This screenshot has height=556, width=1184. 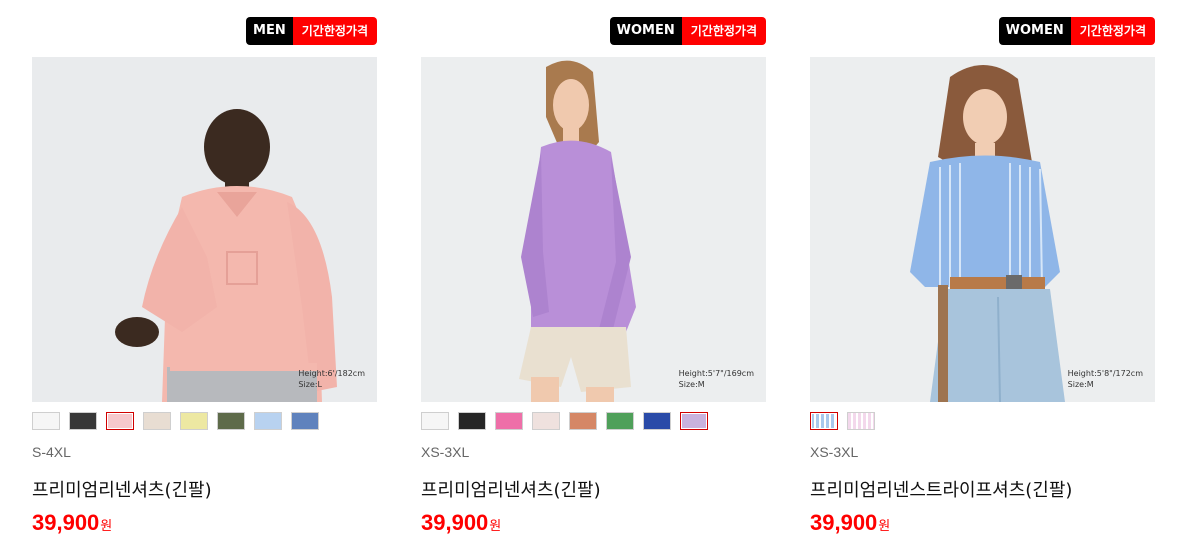 What do you see at coordinates (1105, 373) in the screenshot?
I see `model-height: Height:5'8"/172cm` at bounding box center [1105, 373].